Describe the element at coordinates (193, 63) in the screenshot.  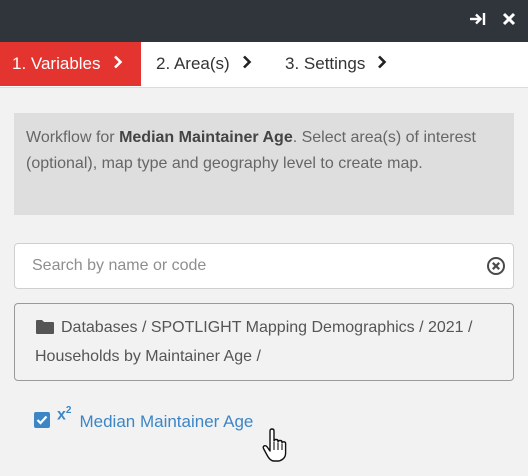
I see `tab-areas-label: 2. Area(s)` at that location.